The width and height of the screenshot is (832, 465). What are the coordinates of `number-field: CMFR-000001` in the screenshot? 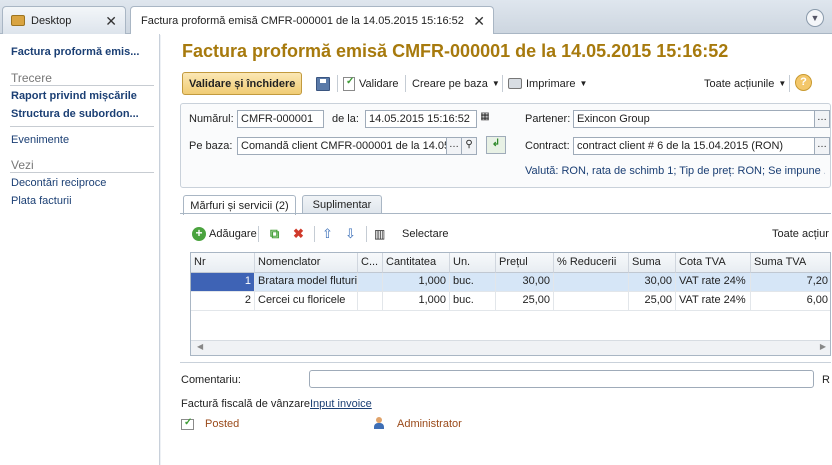 It's located at (280, 119).